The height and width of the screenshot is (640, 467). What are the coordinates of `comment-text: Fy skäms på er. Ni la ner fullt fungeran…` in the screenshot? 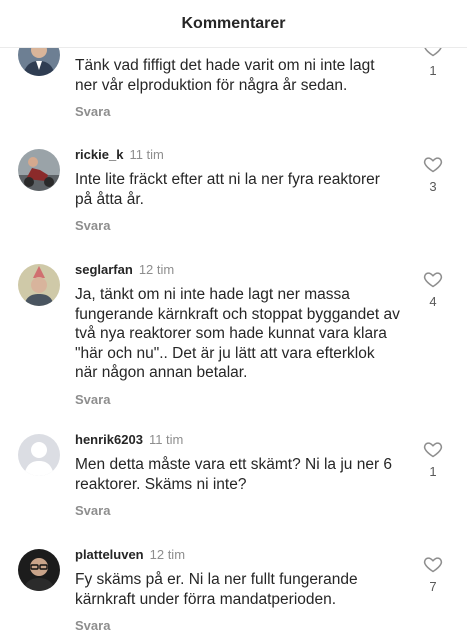 It's located at (216, 589).